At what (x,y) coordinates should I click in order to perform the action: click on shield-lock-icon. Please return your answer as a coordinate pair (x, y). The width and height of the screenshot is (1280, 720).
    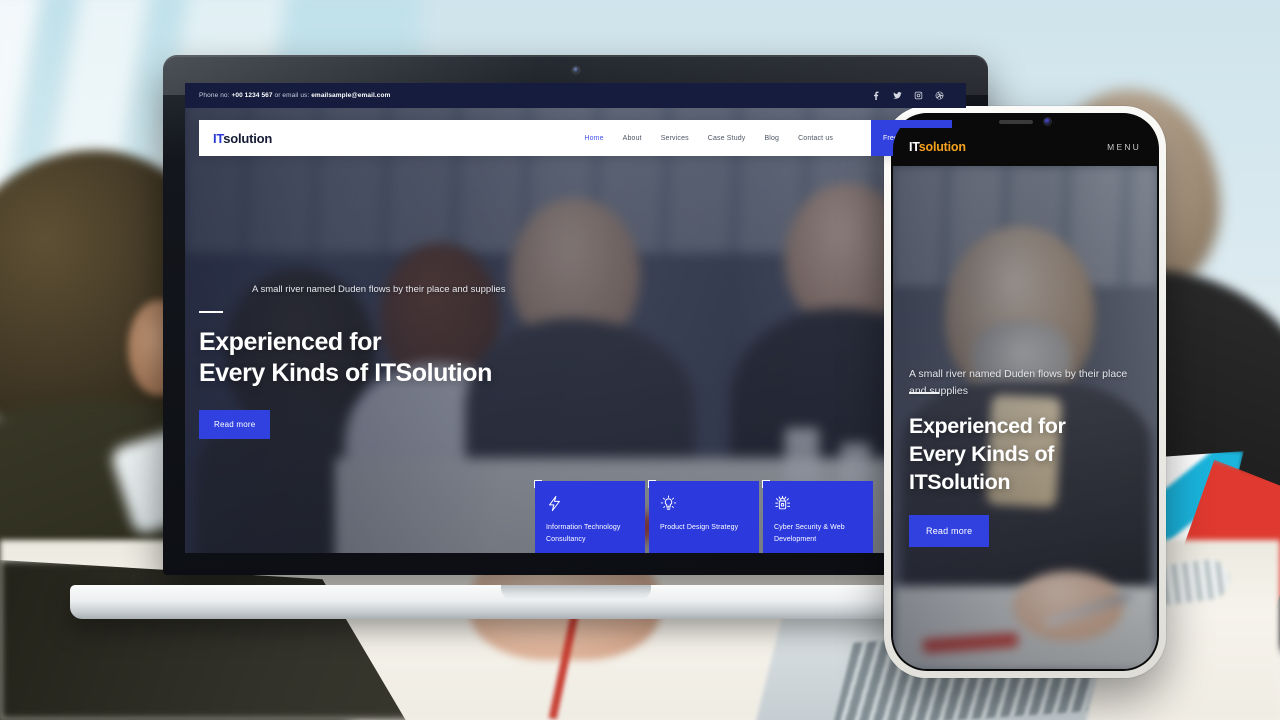
    Looking at the image, I should click on (783, 502).